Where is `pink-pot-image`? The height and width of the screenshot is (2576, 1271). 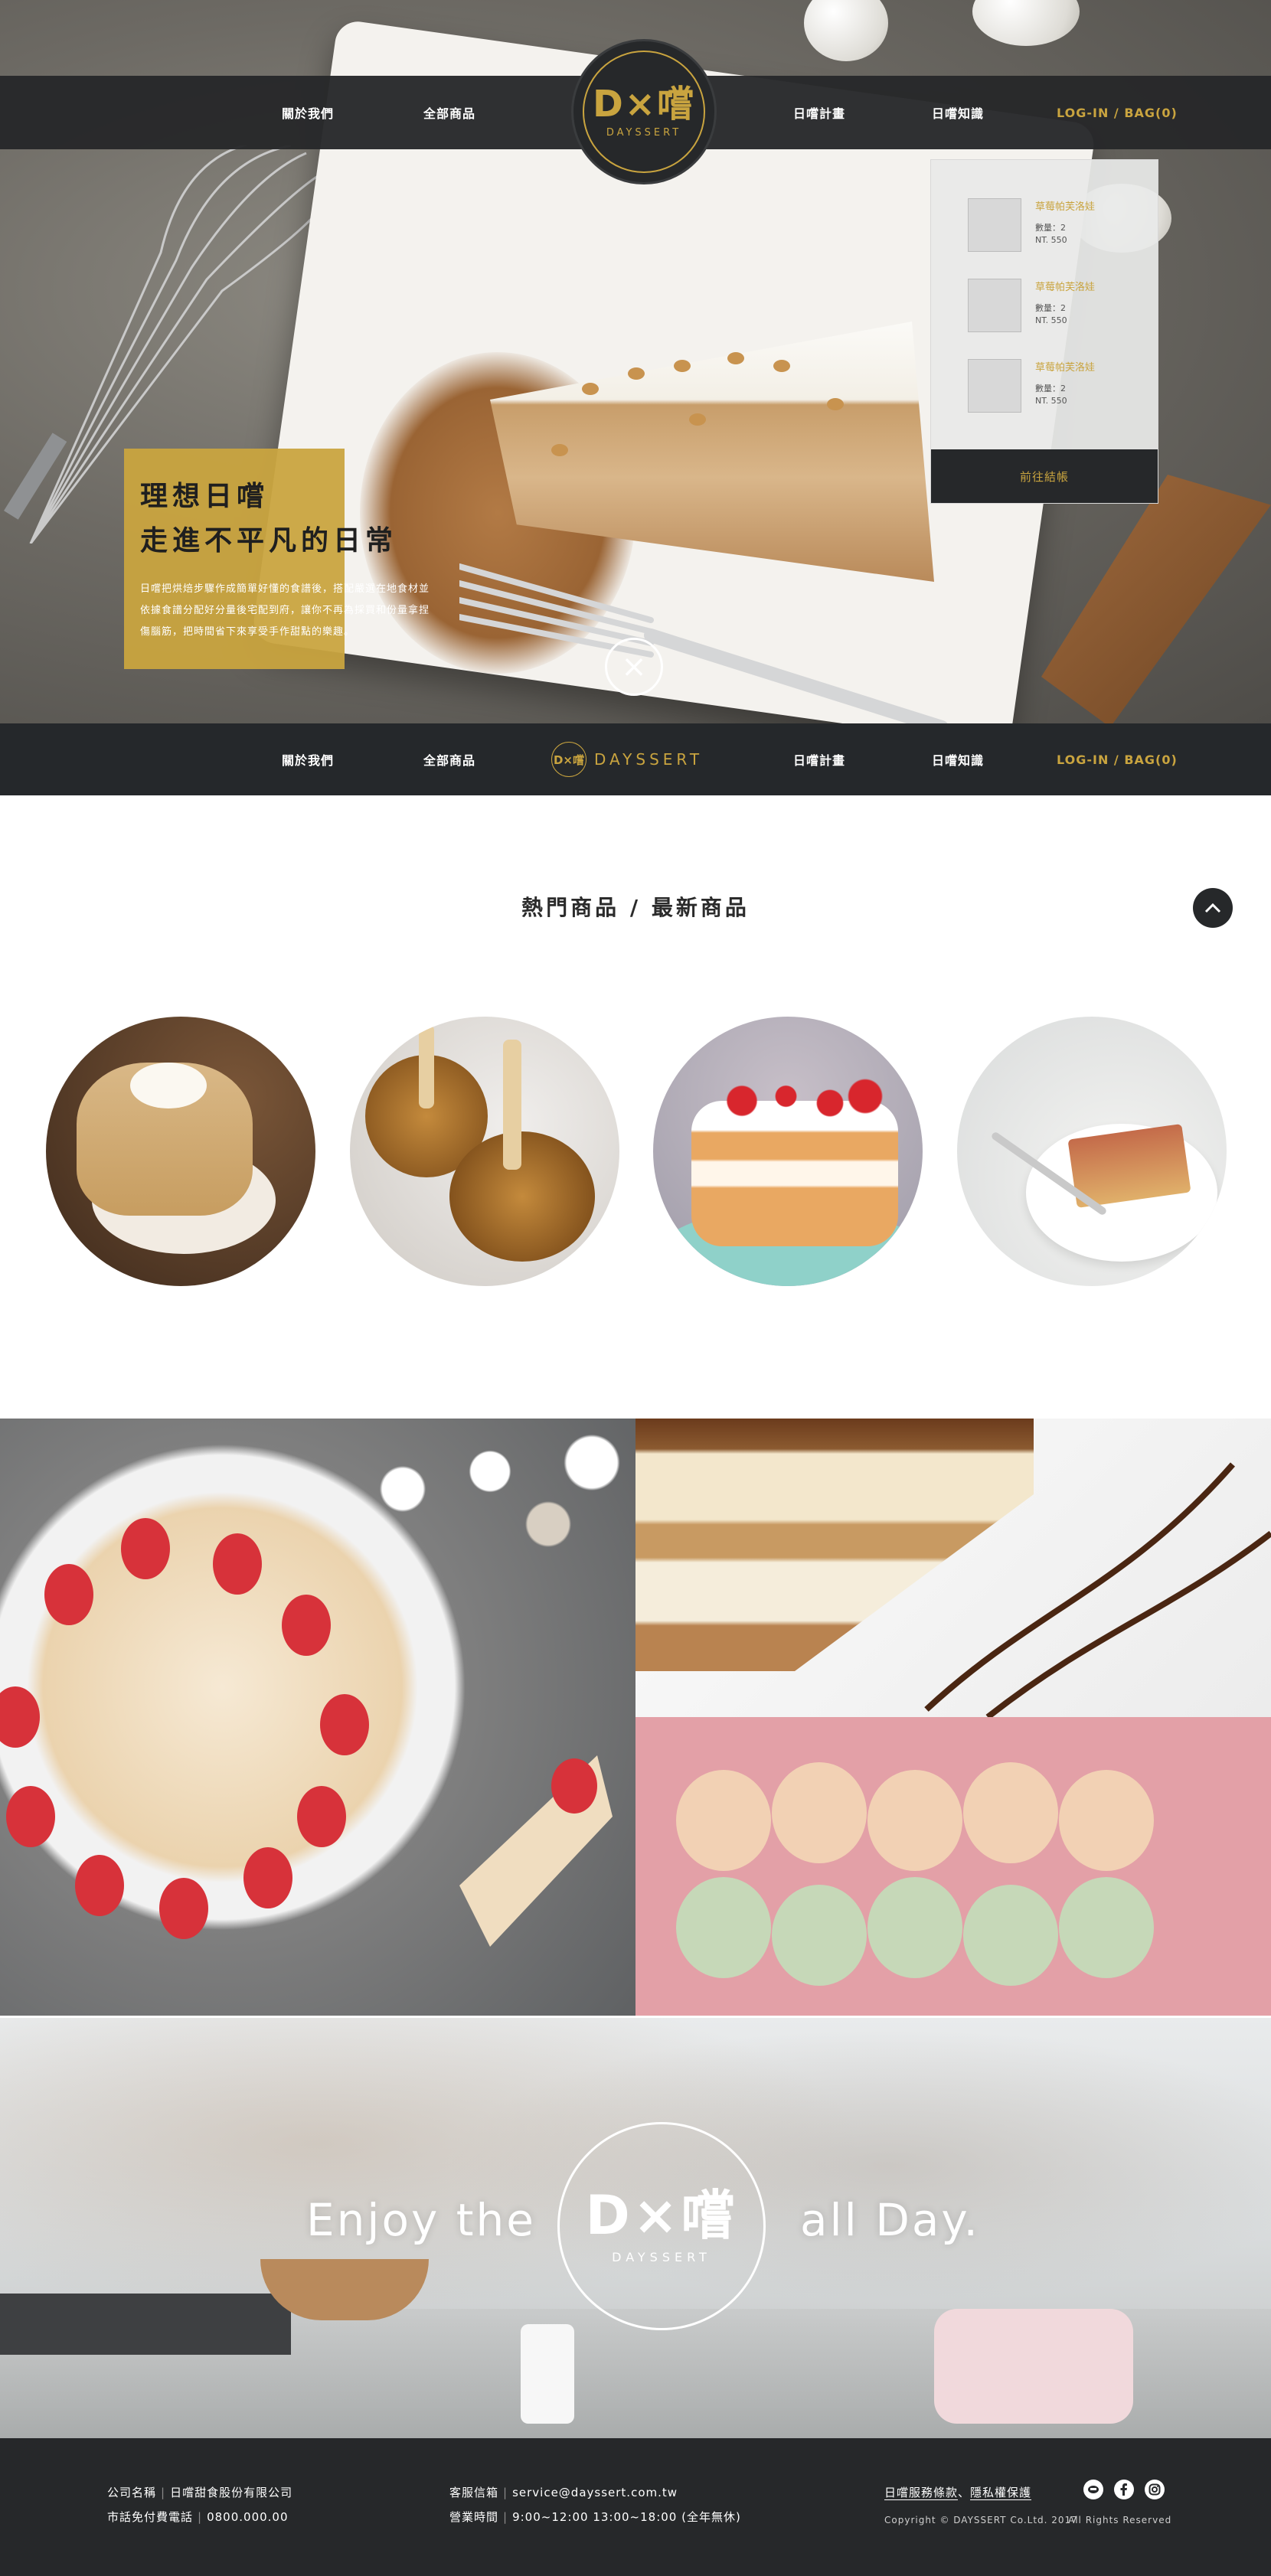
pink-pot-image is located at coordinates (1034, 2366).